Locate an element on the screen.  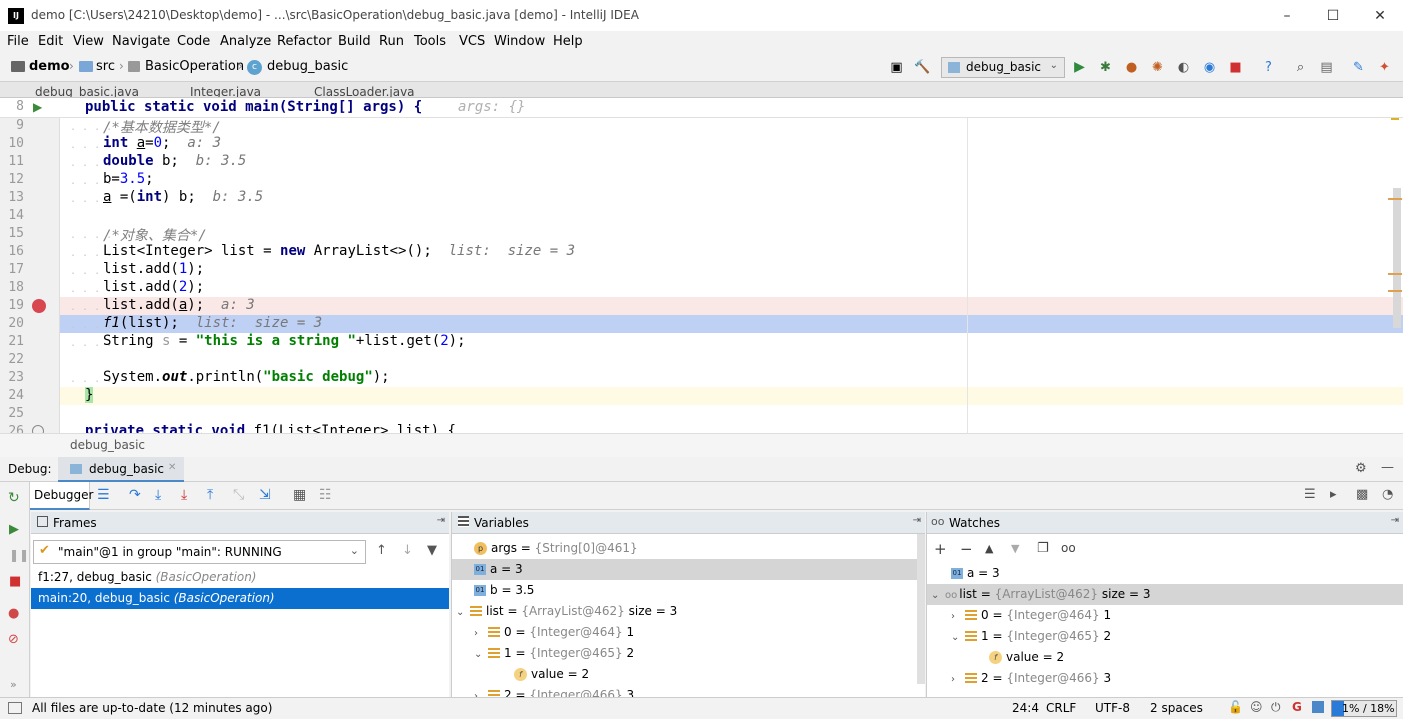
caret-position: 24:4 is located at coordinates (1025, 708).